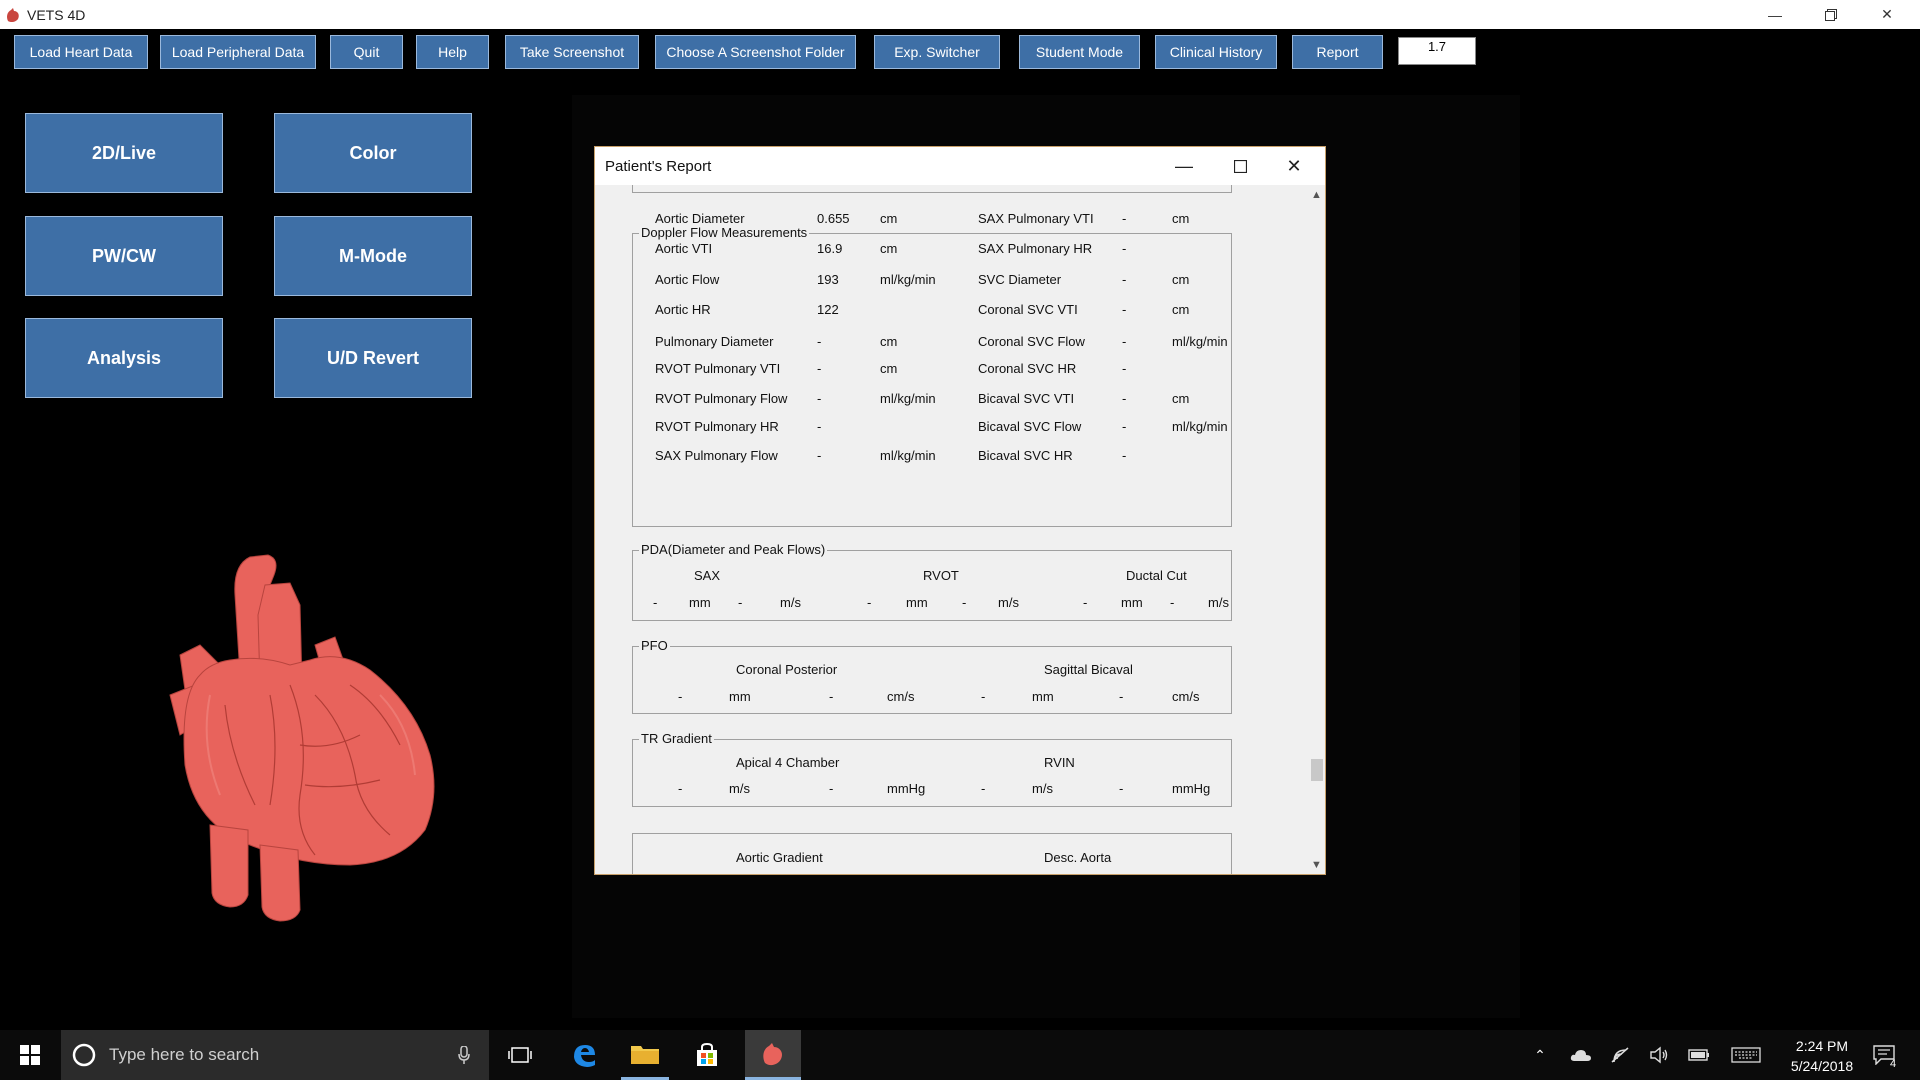 The width and height of the screenshot is (1920, 1080). What do you see at coordinates (295, 735) in the screenshot?
I see `heart-3d-model` at bounding box center [295, 735].